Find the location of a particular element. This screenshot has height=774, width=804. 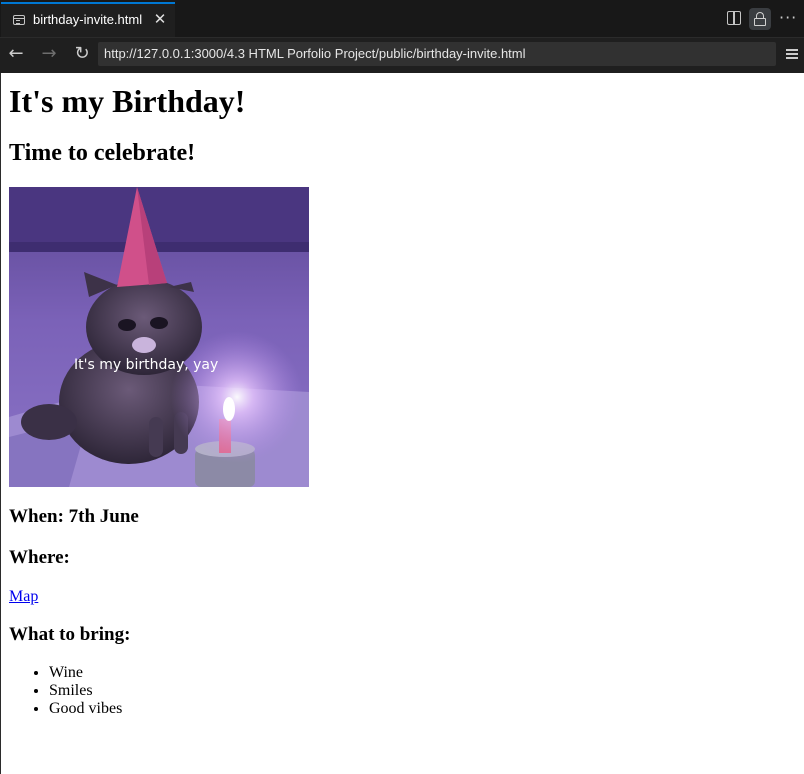

list-item: Good vibes is located at coordinates (85, 709).